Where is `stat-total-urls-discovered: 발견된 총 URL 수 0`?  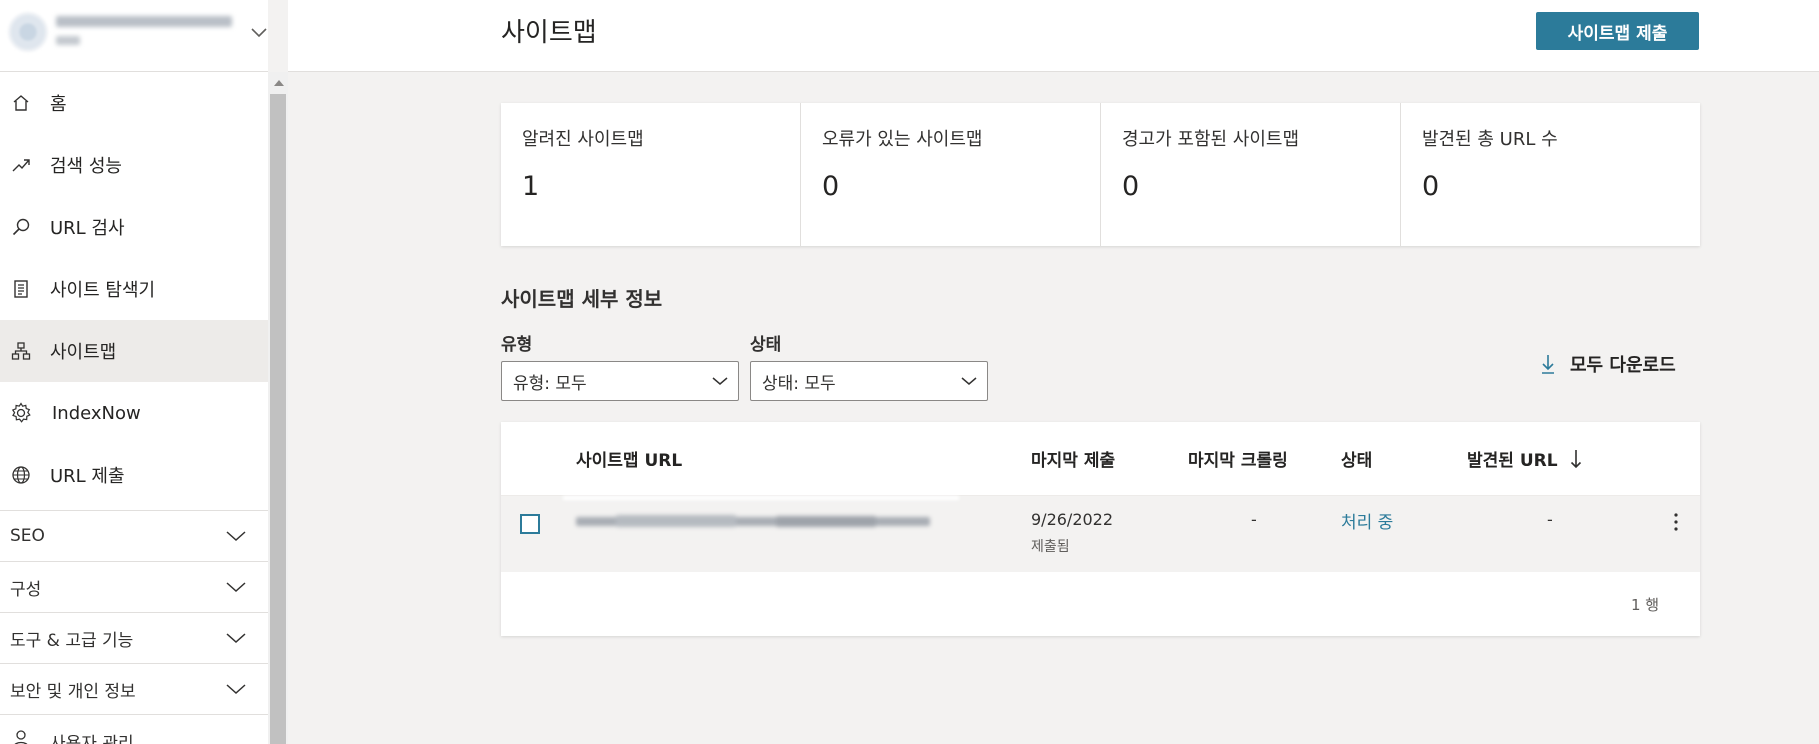
stat-total-urls-discovered: 발견된 총 URL 수 0 is located at coordinates (1550, 174).